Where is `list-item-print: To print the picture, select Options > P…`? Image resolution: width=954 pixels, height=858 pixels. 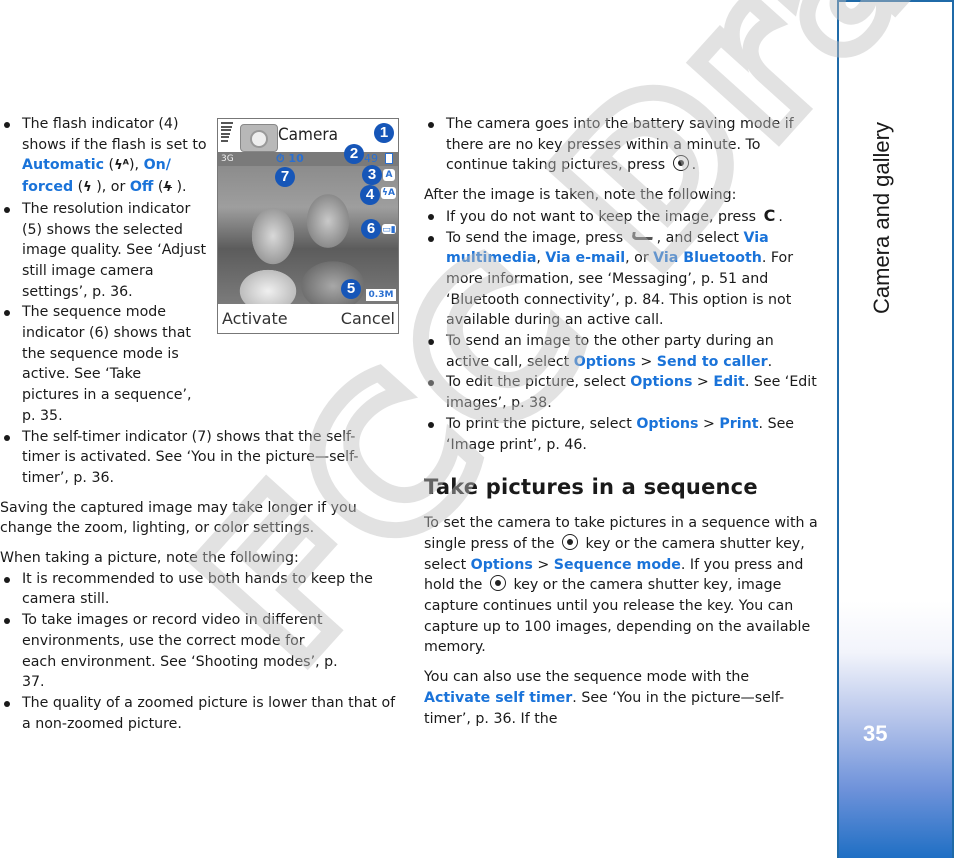
list-item-print: To print the picture, select Options > P… is located at coordinates (621, 434).